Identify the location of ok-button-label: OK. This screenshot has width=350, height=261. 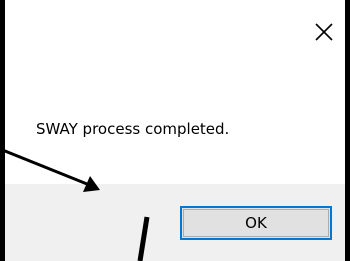
(256, 223).